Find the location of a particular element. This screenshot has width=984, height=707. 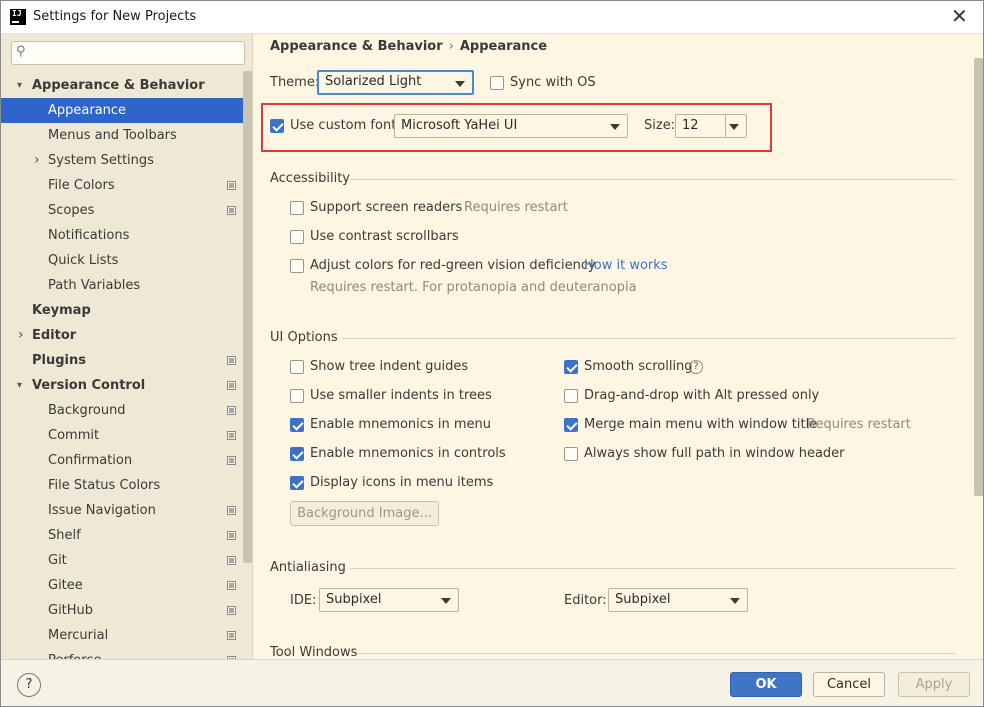

full-path-header-checkbox is located at coordinates (571, 454).